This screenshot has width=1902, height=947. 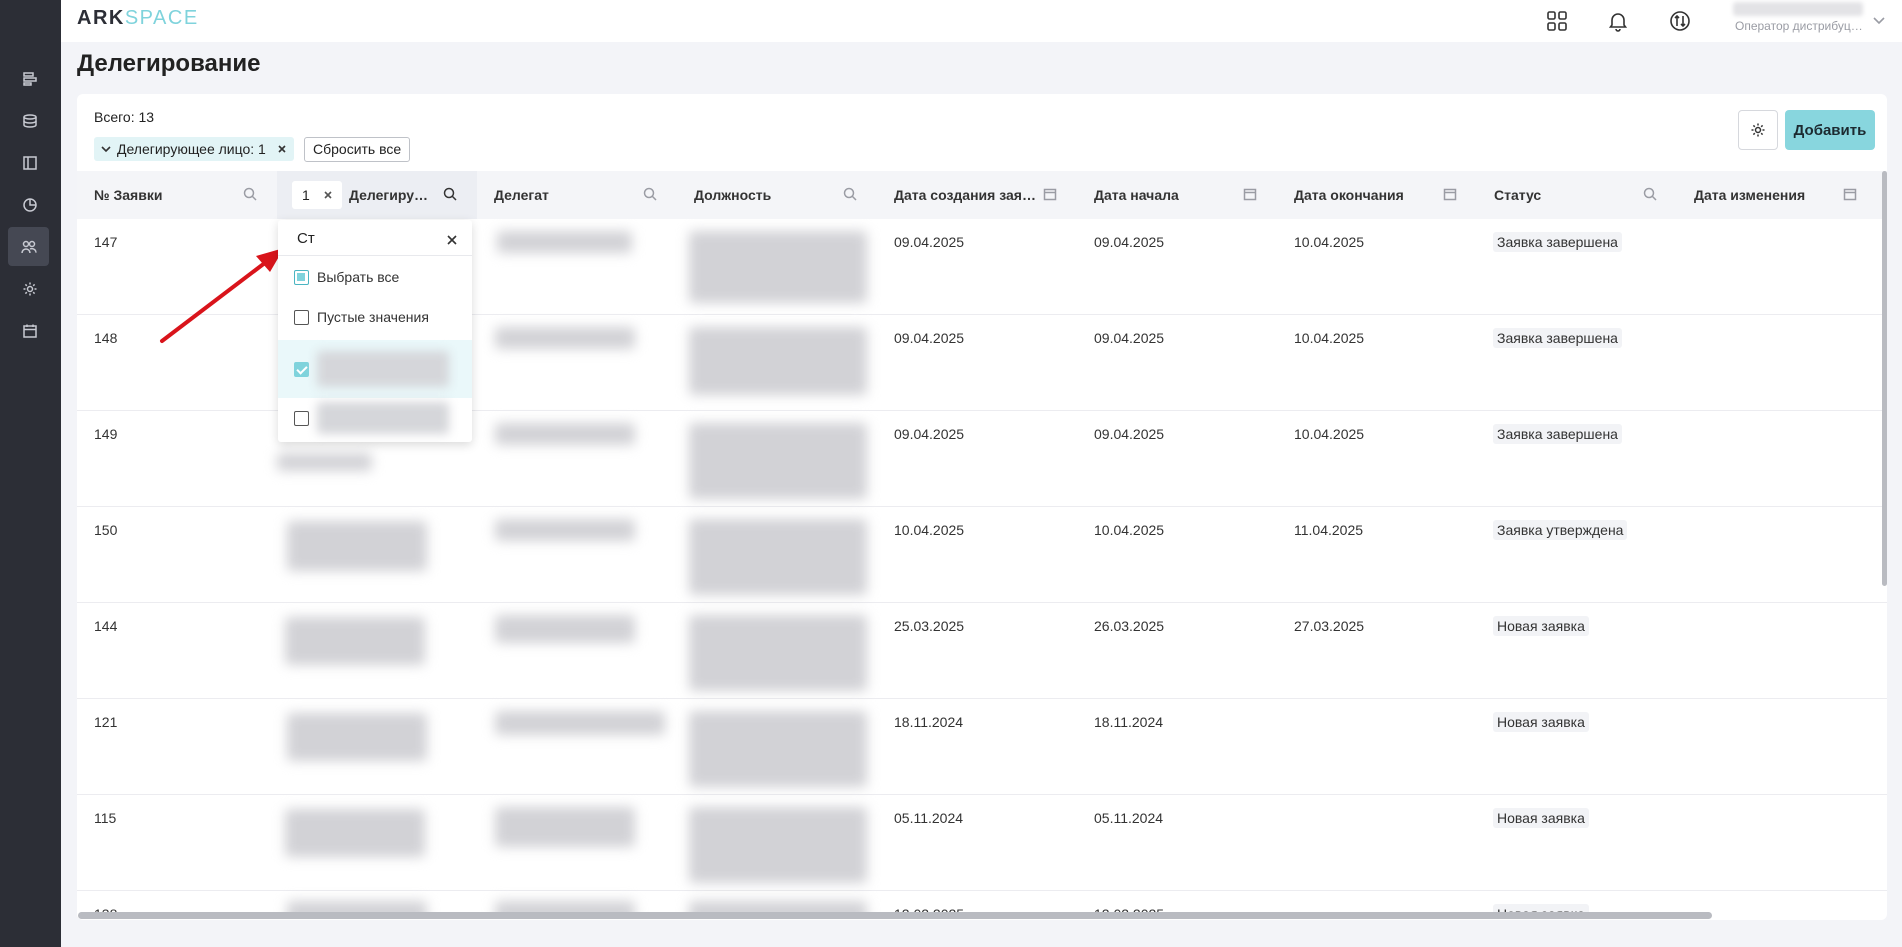 I want to click on reset-filters-button: Сбросить все, so click(x=357, y=149).